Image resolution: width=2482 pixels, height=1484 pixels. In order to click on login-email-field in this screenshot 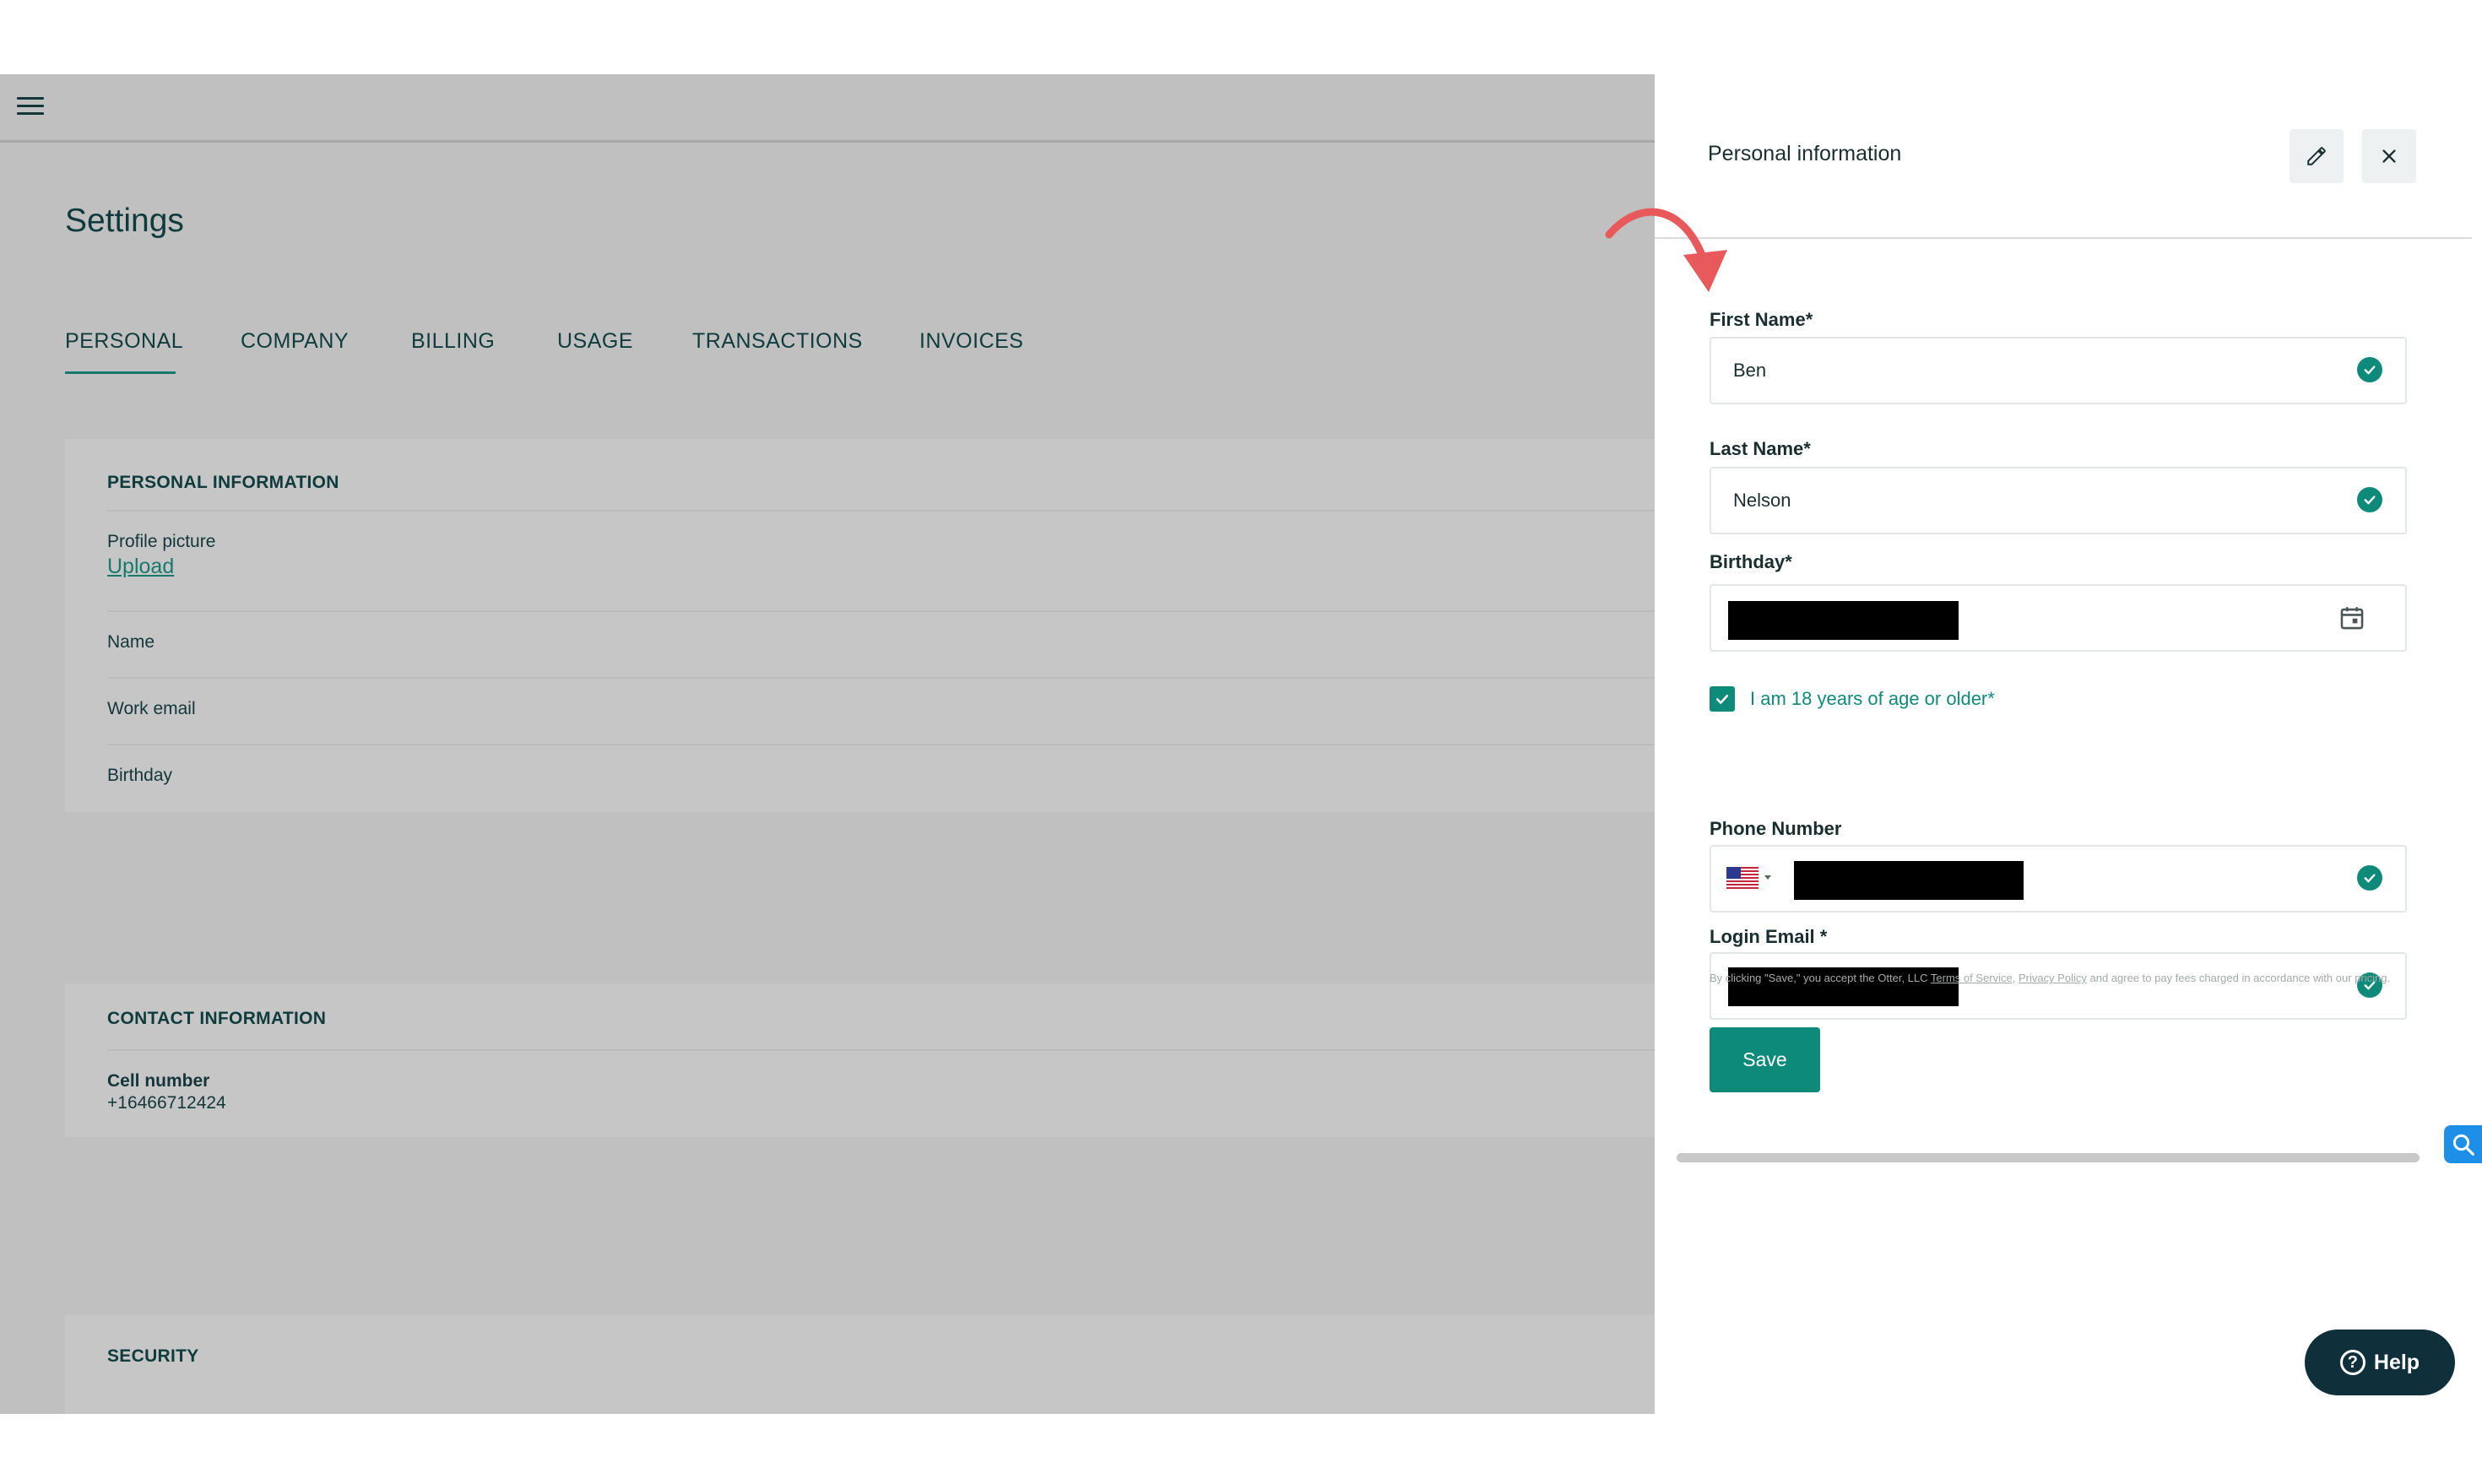, I will do `click(2058, 986)`.